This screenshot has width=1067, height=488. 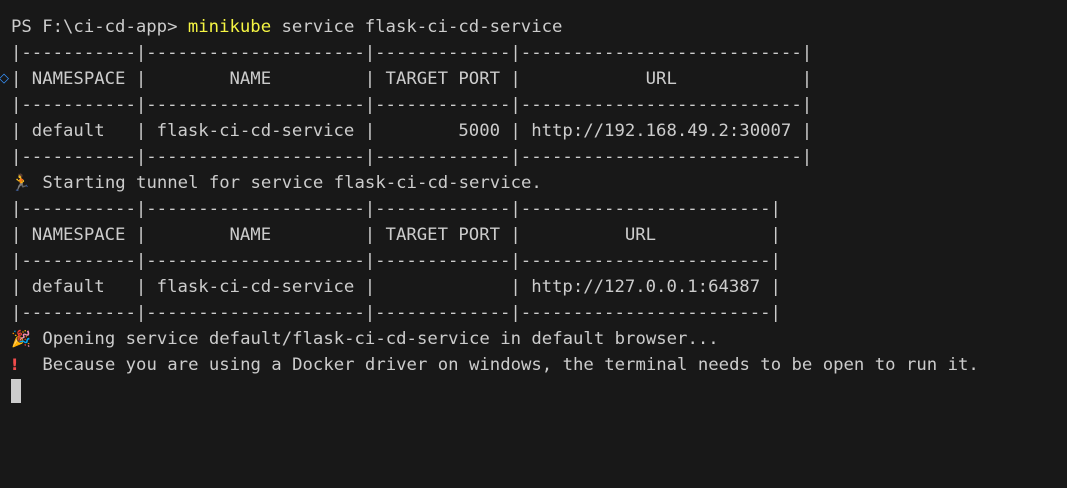 What do you see at coordinates (15, 364) in the screenshot?
I see `exclamation-icon: !` at bounding box center [15, 364].